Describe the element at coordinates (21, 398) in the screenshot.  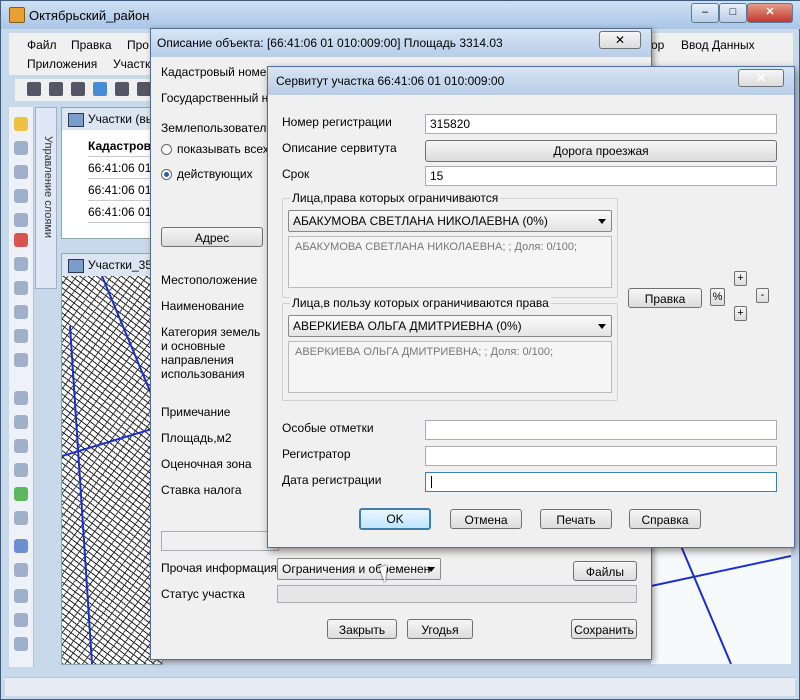
I see `info-icon` at that location.